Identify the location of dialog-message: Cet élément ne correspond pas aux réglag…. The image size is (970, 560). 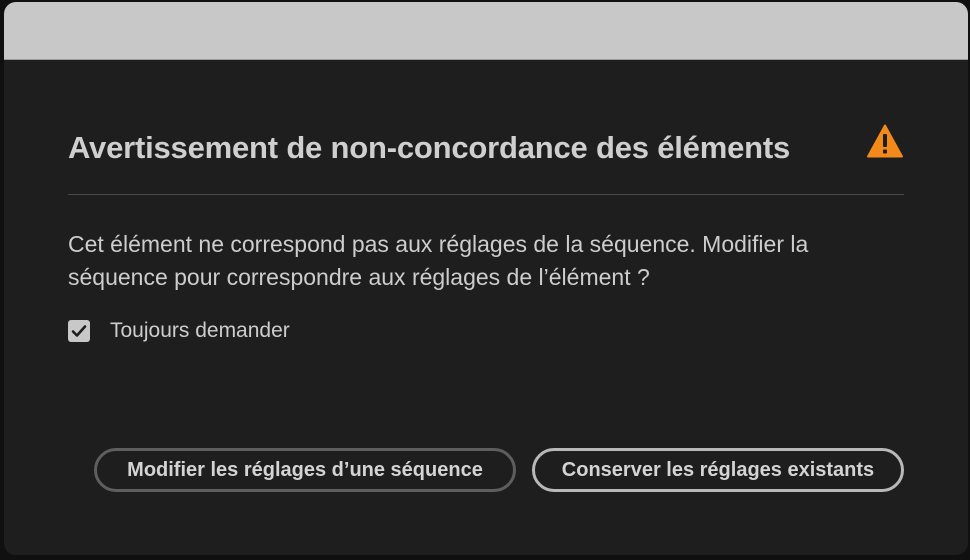
(438, 260).